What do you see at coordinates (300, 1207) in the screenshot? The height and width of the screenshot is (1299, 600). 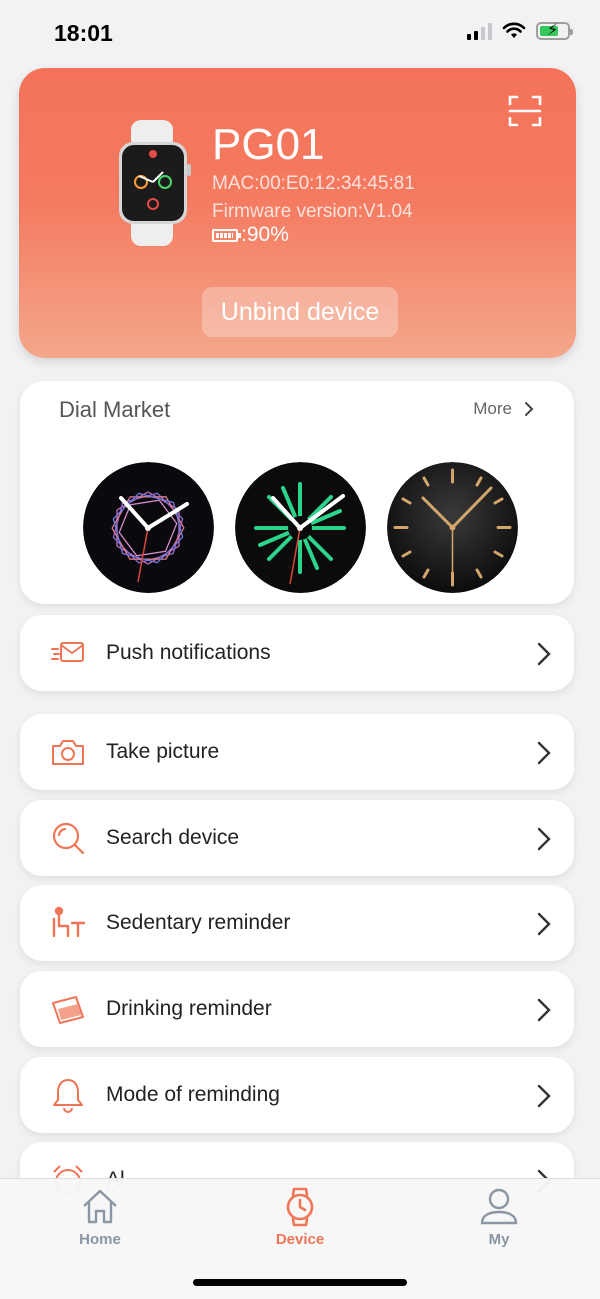 I see `watch-icon` at bounding box center [300, 1207].